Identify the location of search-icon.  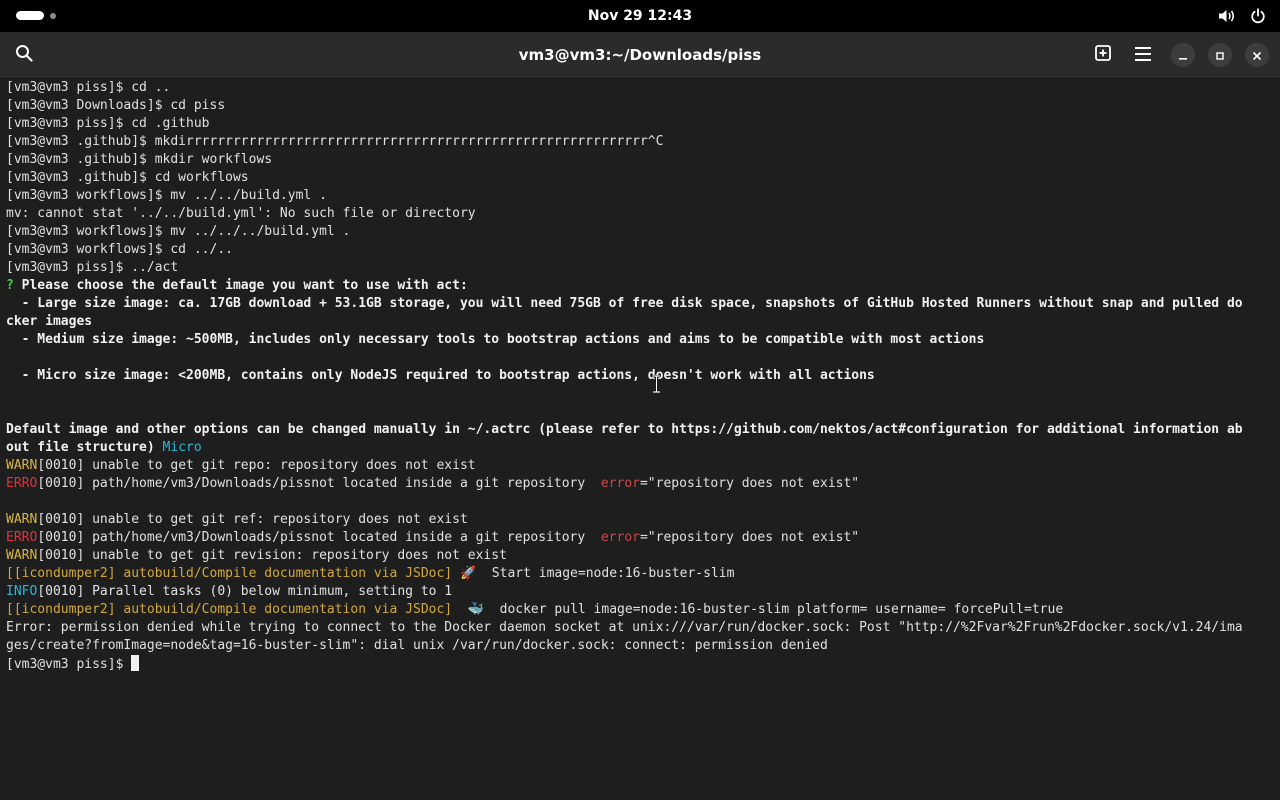
(24, 55).